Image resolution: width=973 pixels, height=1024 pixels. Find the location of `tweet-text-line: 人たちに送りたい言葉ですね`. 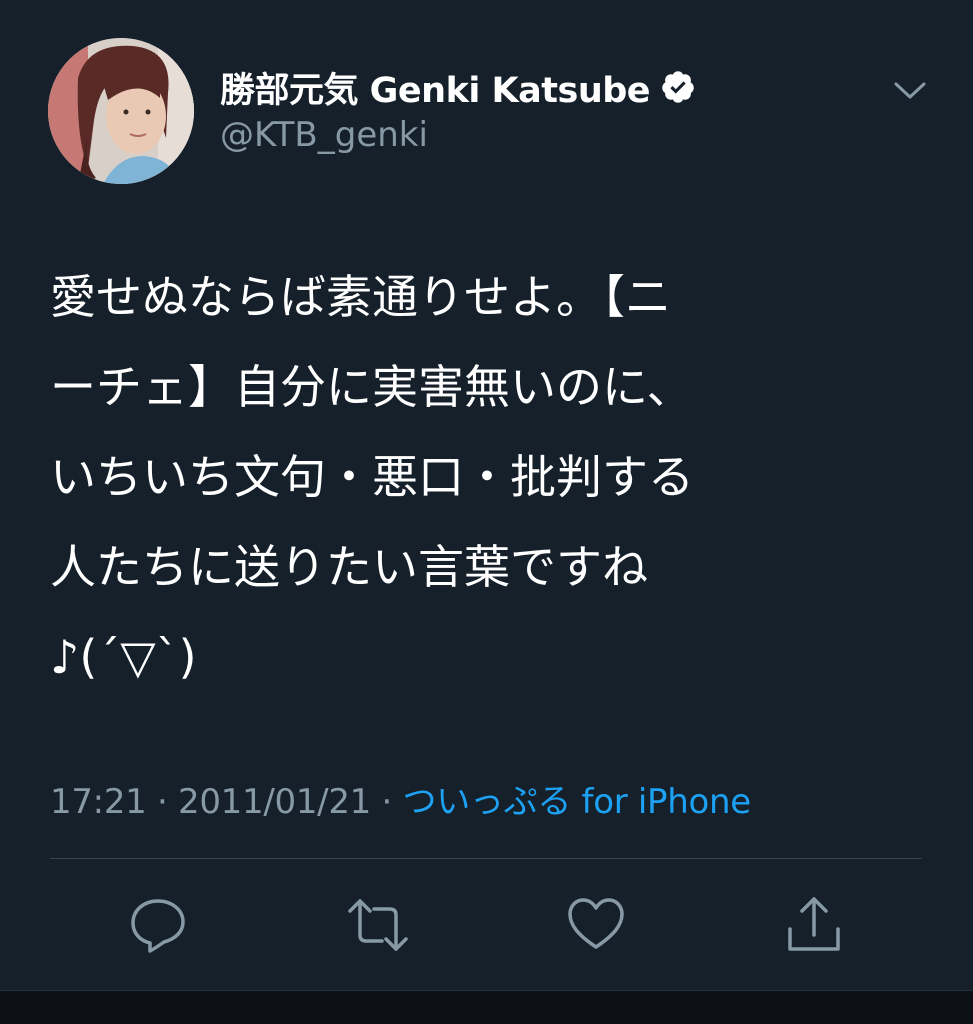

tweet-text-line: 人たちに送りたい言葉ですね is located at coordinates (349, 567).